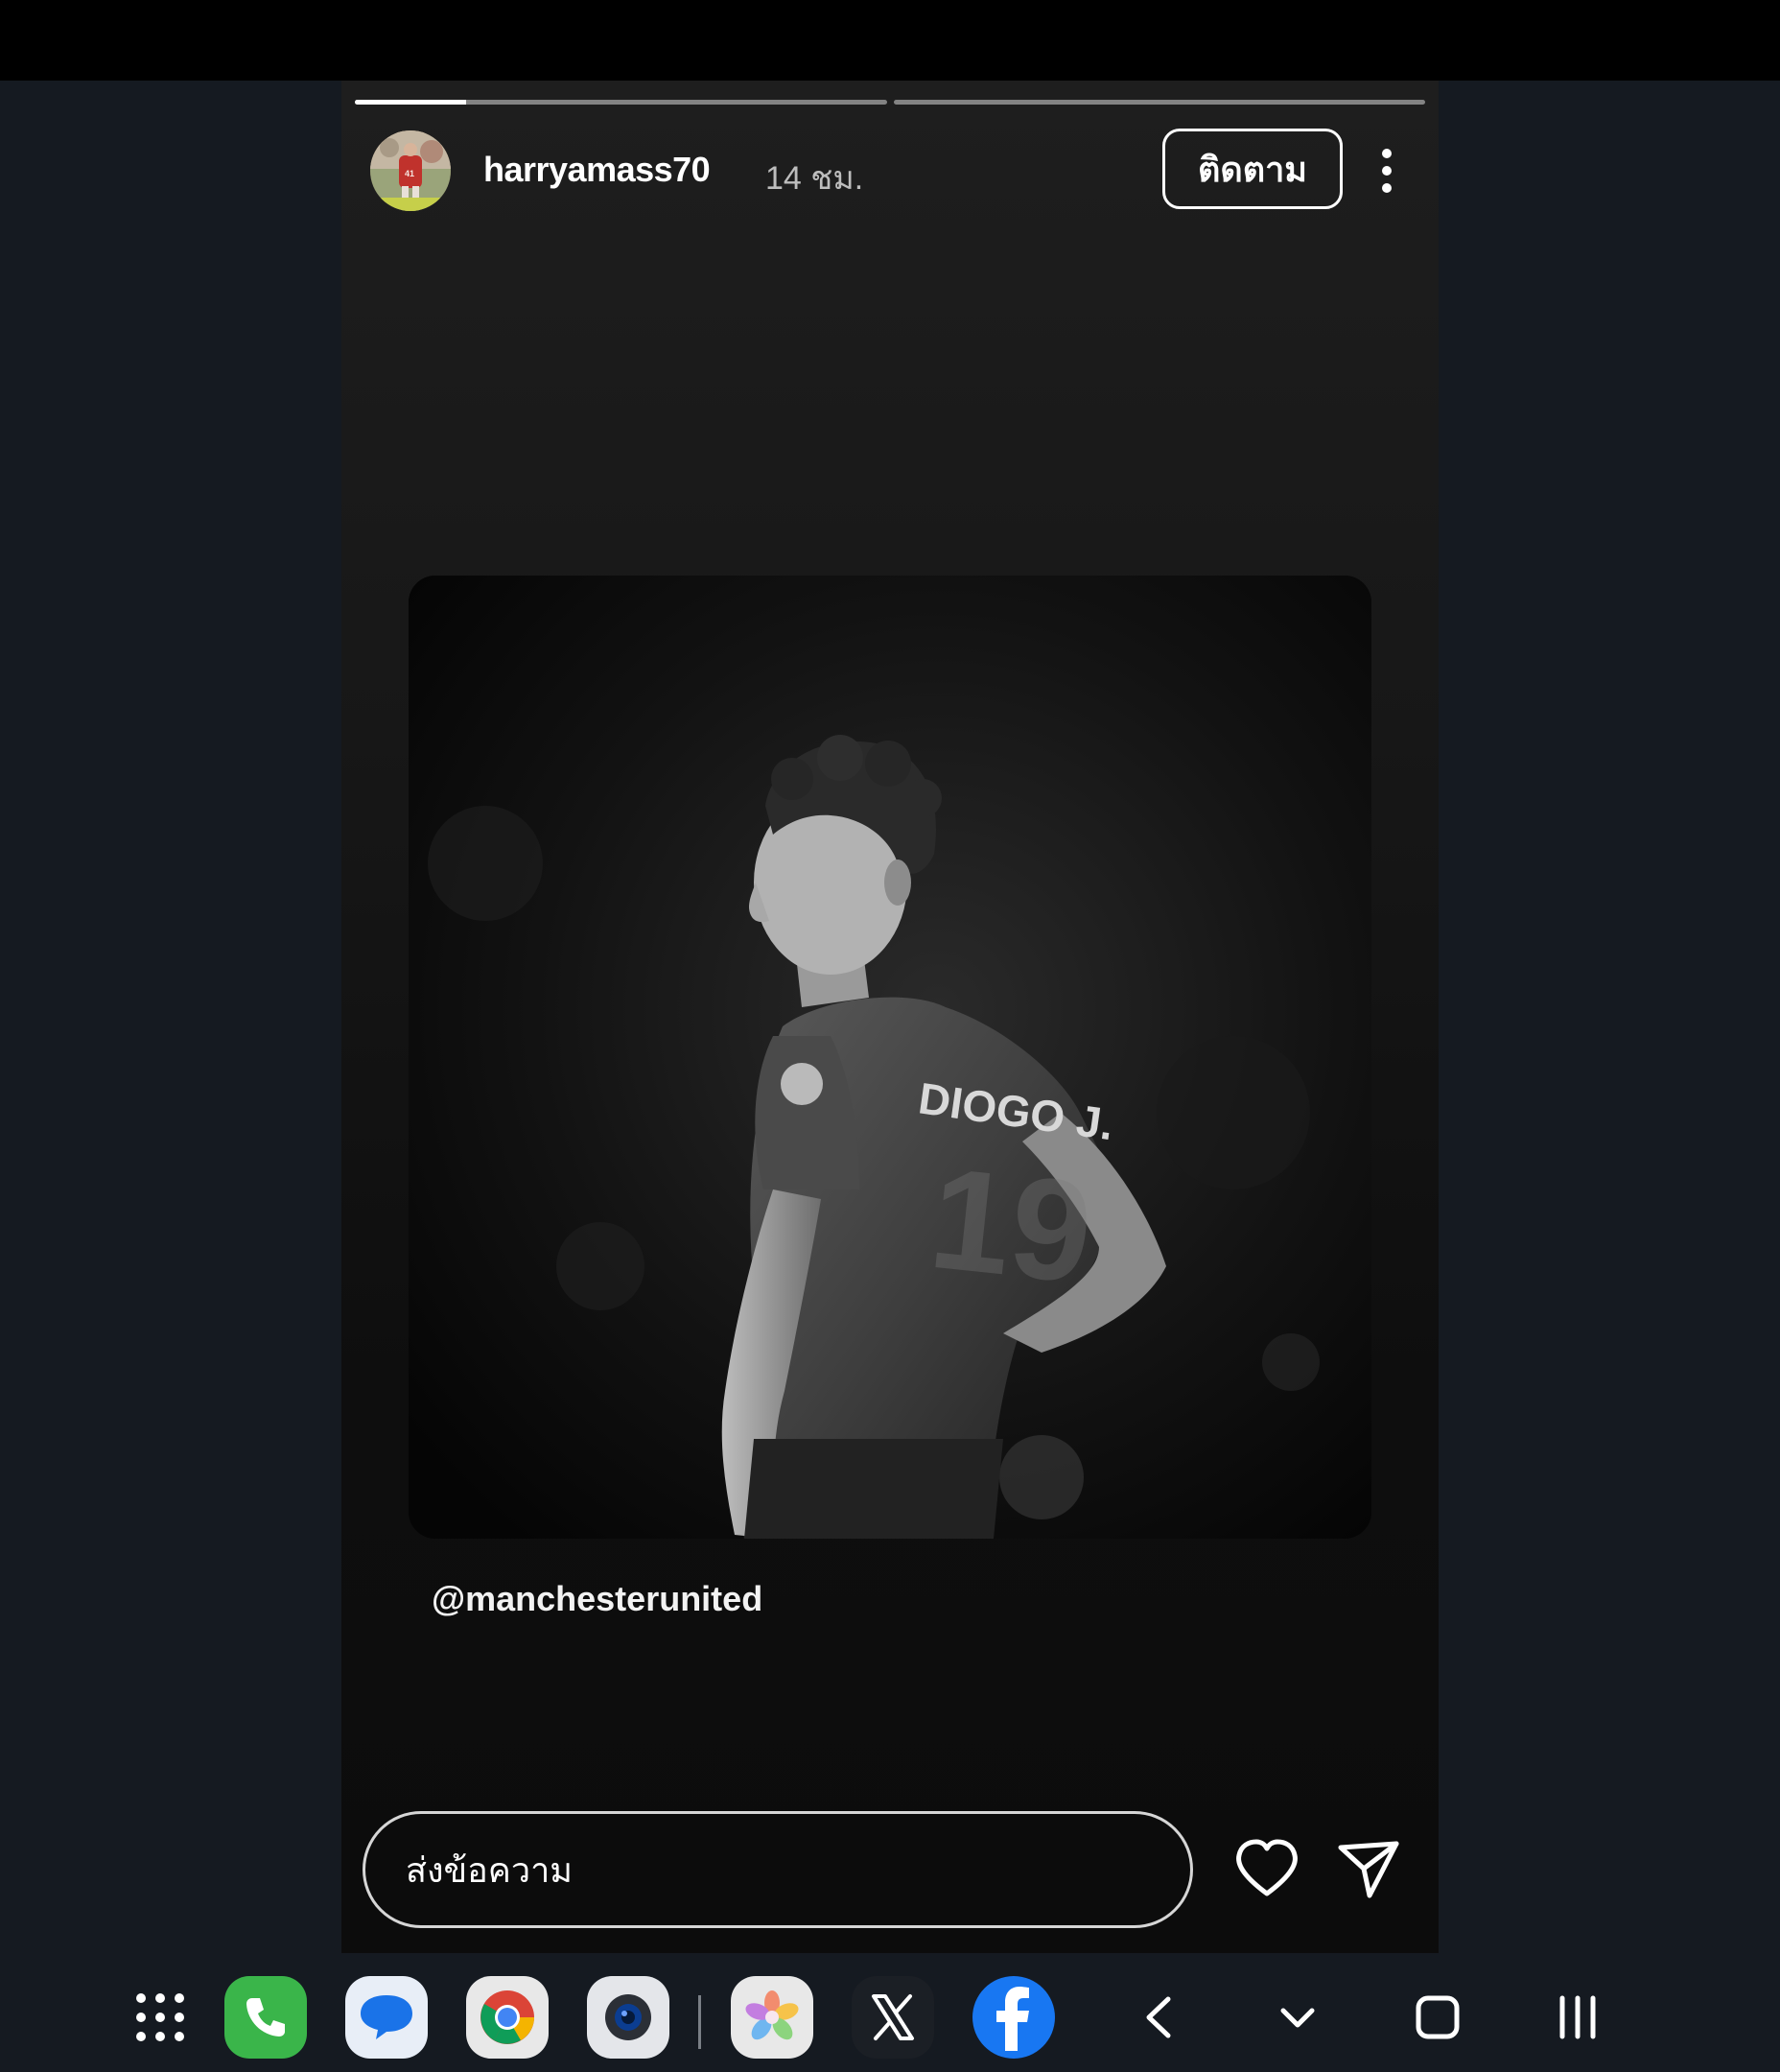  I want to click on facebook-app, so click(1013, 2017).